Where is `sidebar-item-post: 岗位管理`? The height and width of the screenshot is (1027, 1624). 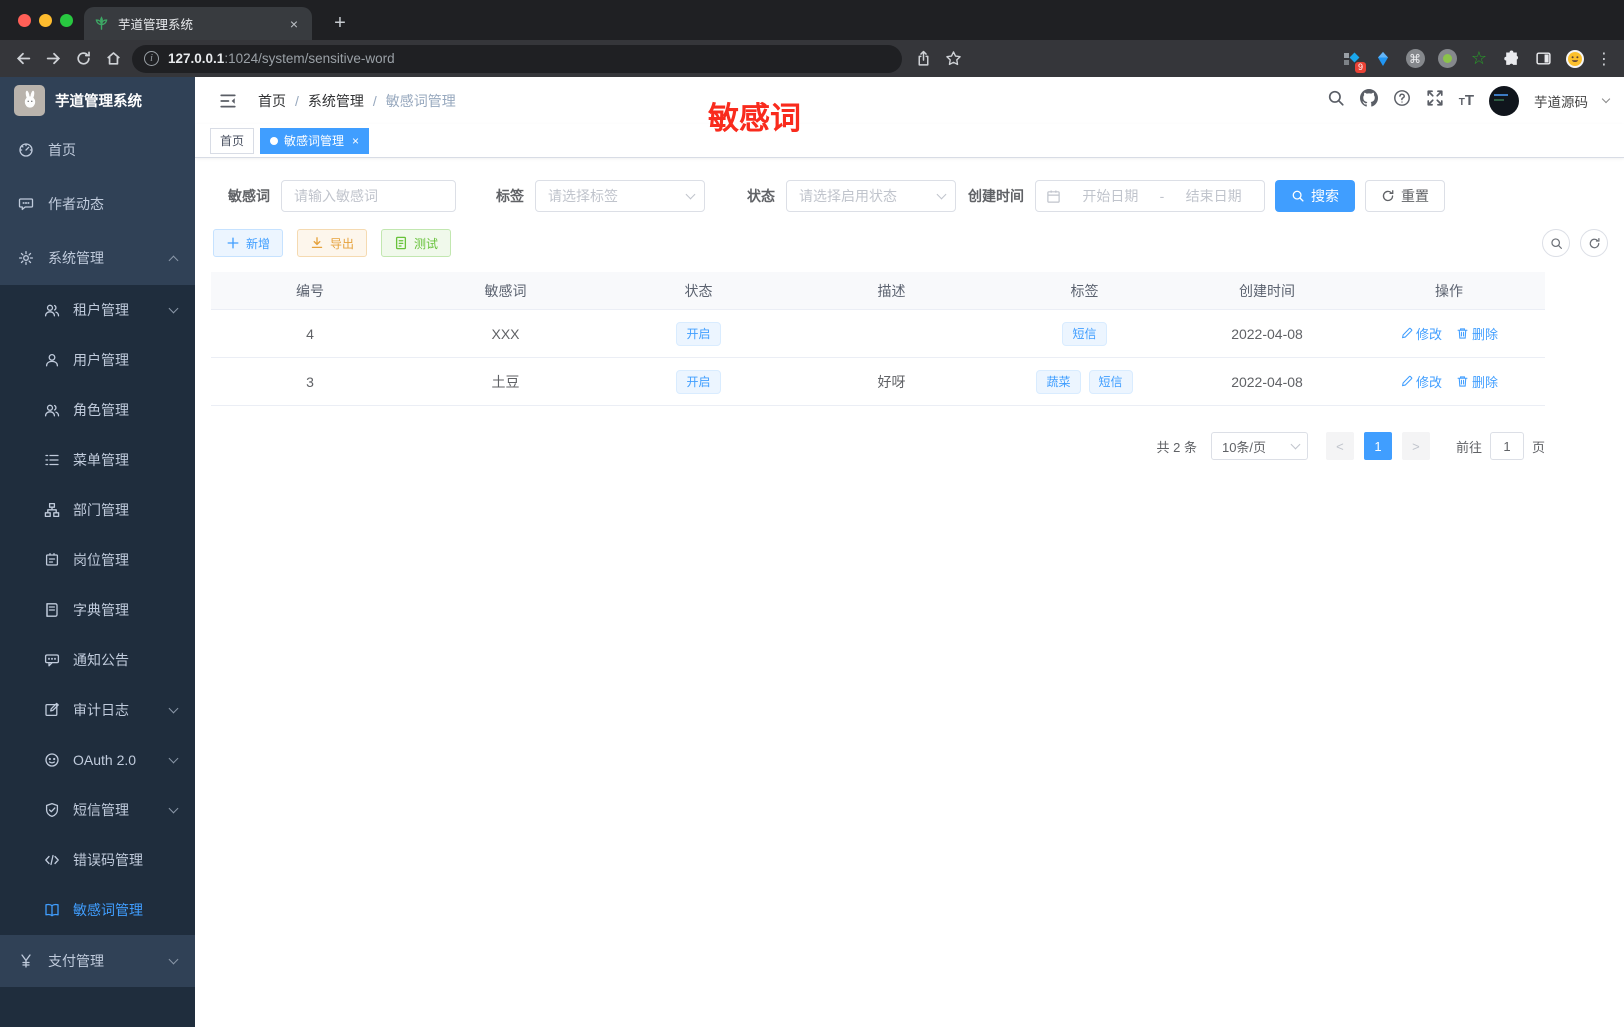 sidebar-item-post: 岗位管理 is located at coordinates (97, 560).